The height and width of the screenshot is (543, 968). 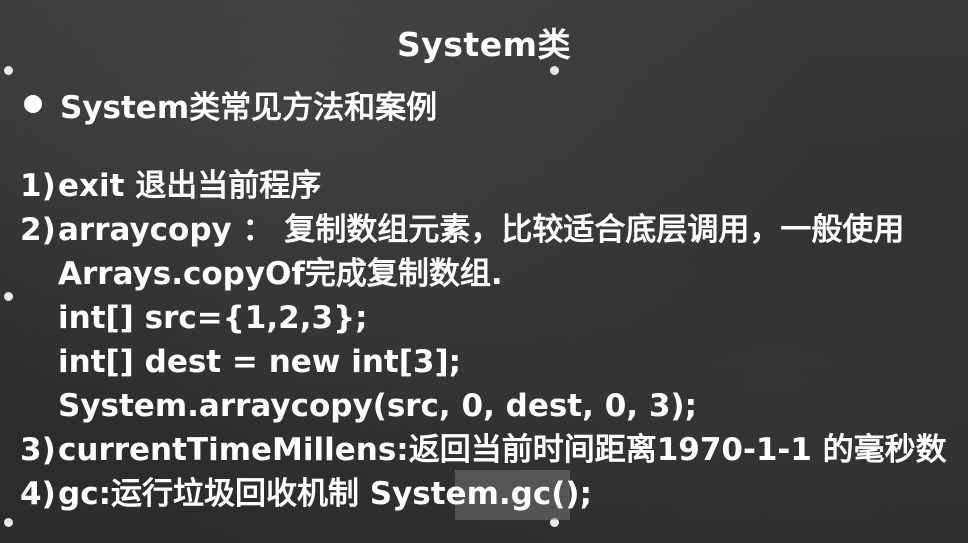 What do you see at coordinates (249, 107) in the screenshot?
I see `section-heading-text: System类常见方法和案例` at bounding box center [249, 107].